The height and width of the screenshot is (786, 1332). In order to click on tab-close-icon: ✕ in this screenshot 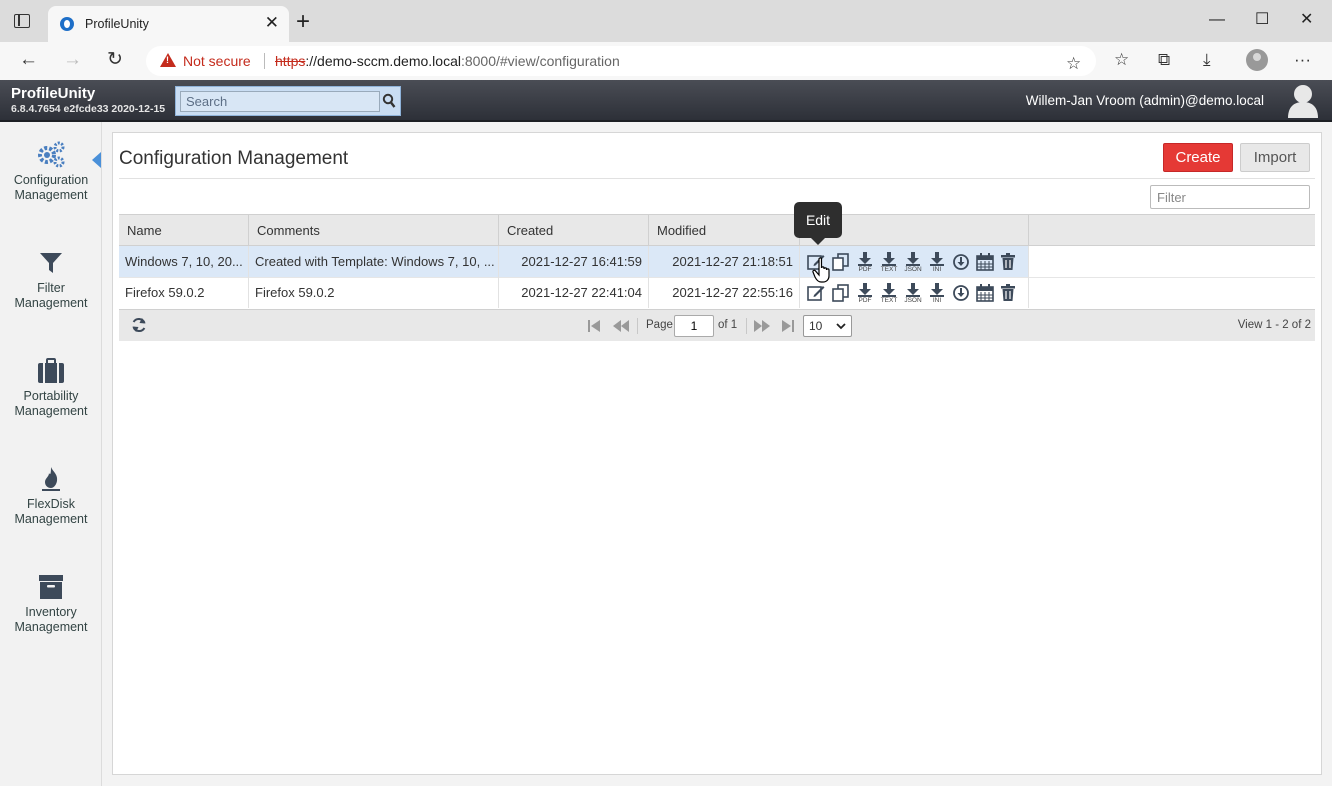, I will do `click(272, 23)`.